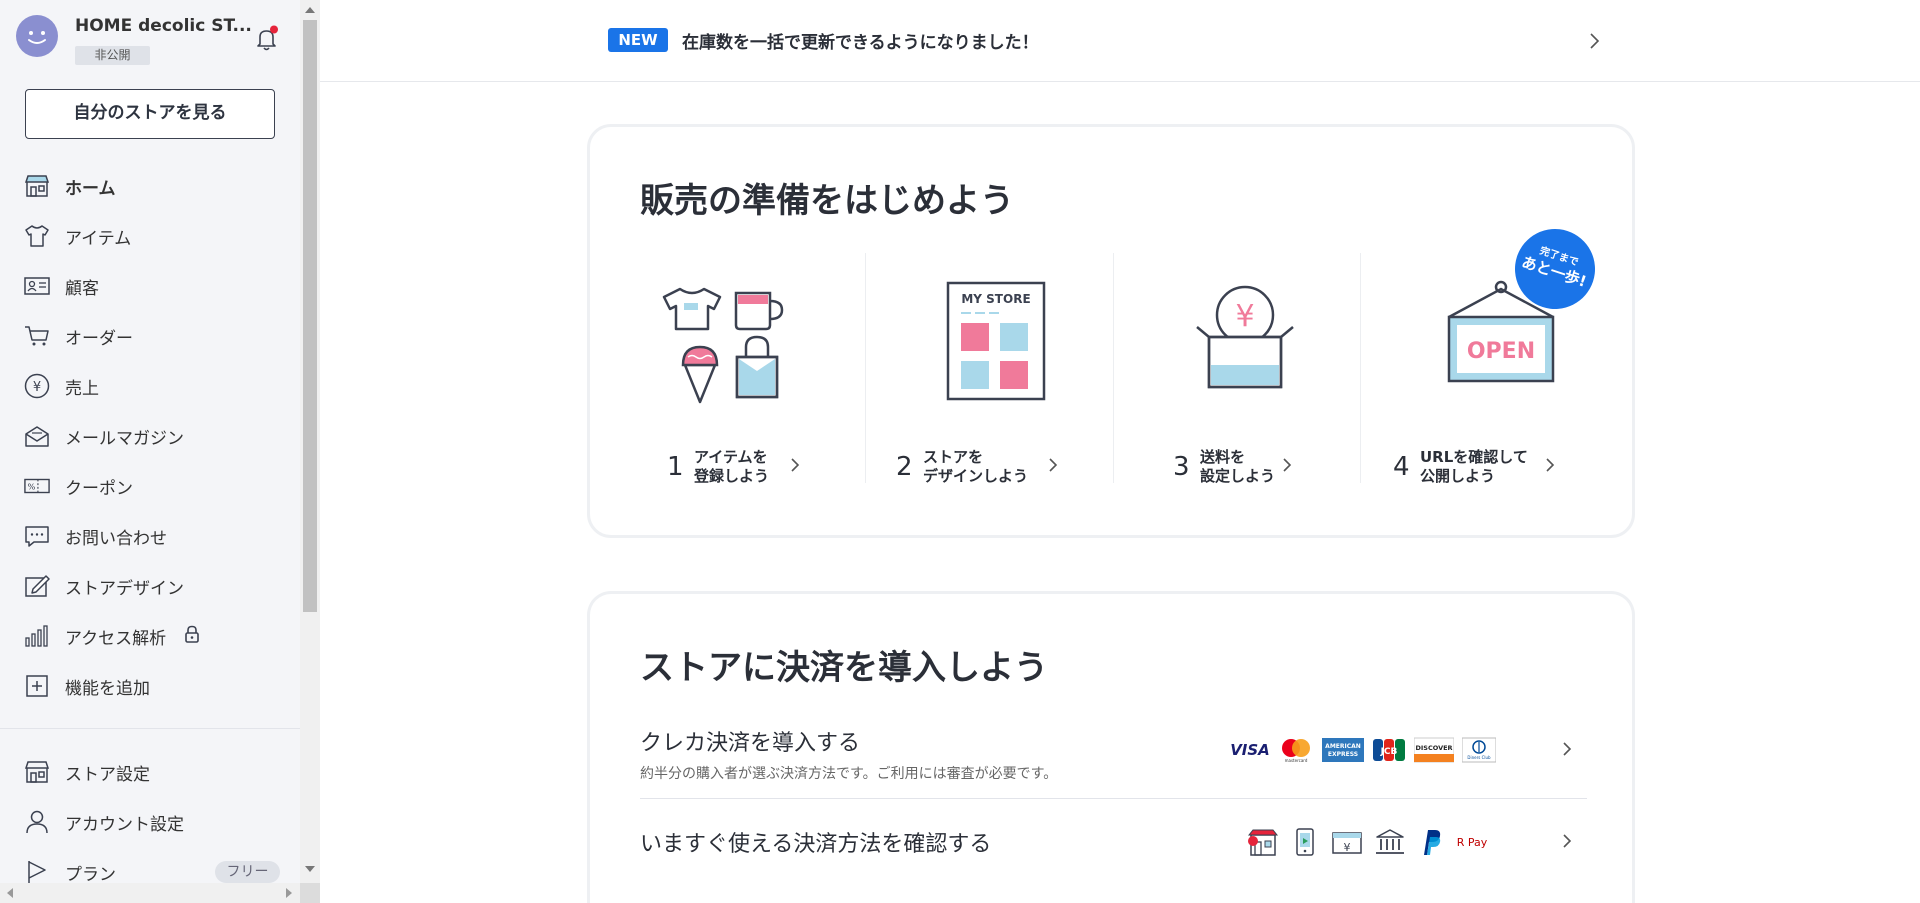 This screenshot has height=903, width=1920. What do you see at coordinates (310, 316) in the screenshot?
I see `scrollbar-thumb` at bounding box center [310, 316].